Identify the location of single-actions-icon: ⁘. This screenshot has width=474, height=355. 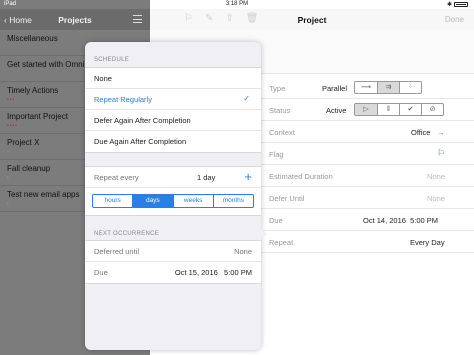
(410, 87).